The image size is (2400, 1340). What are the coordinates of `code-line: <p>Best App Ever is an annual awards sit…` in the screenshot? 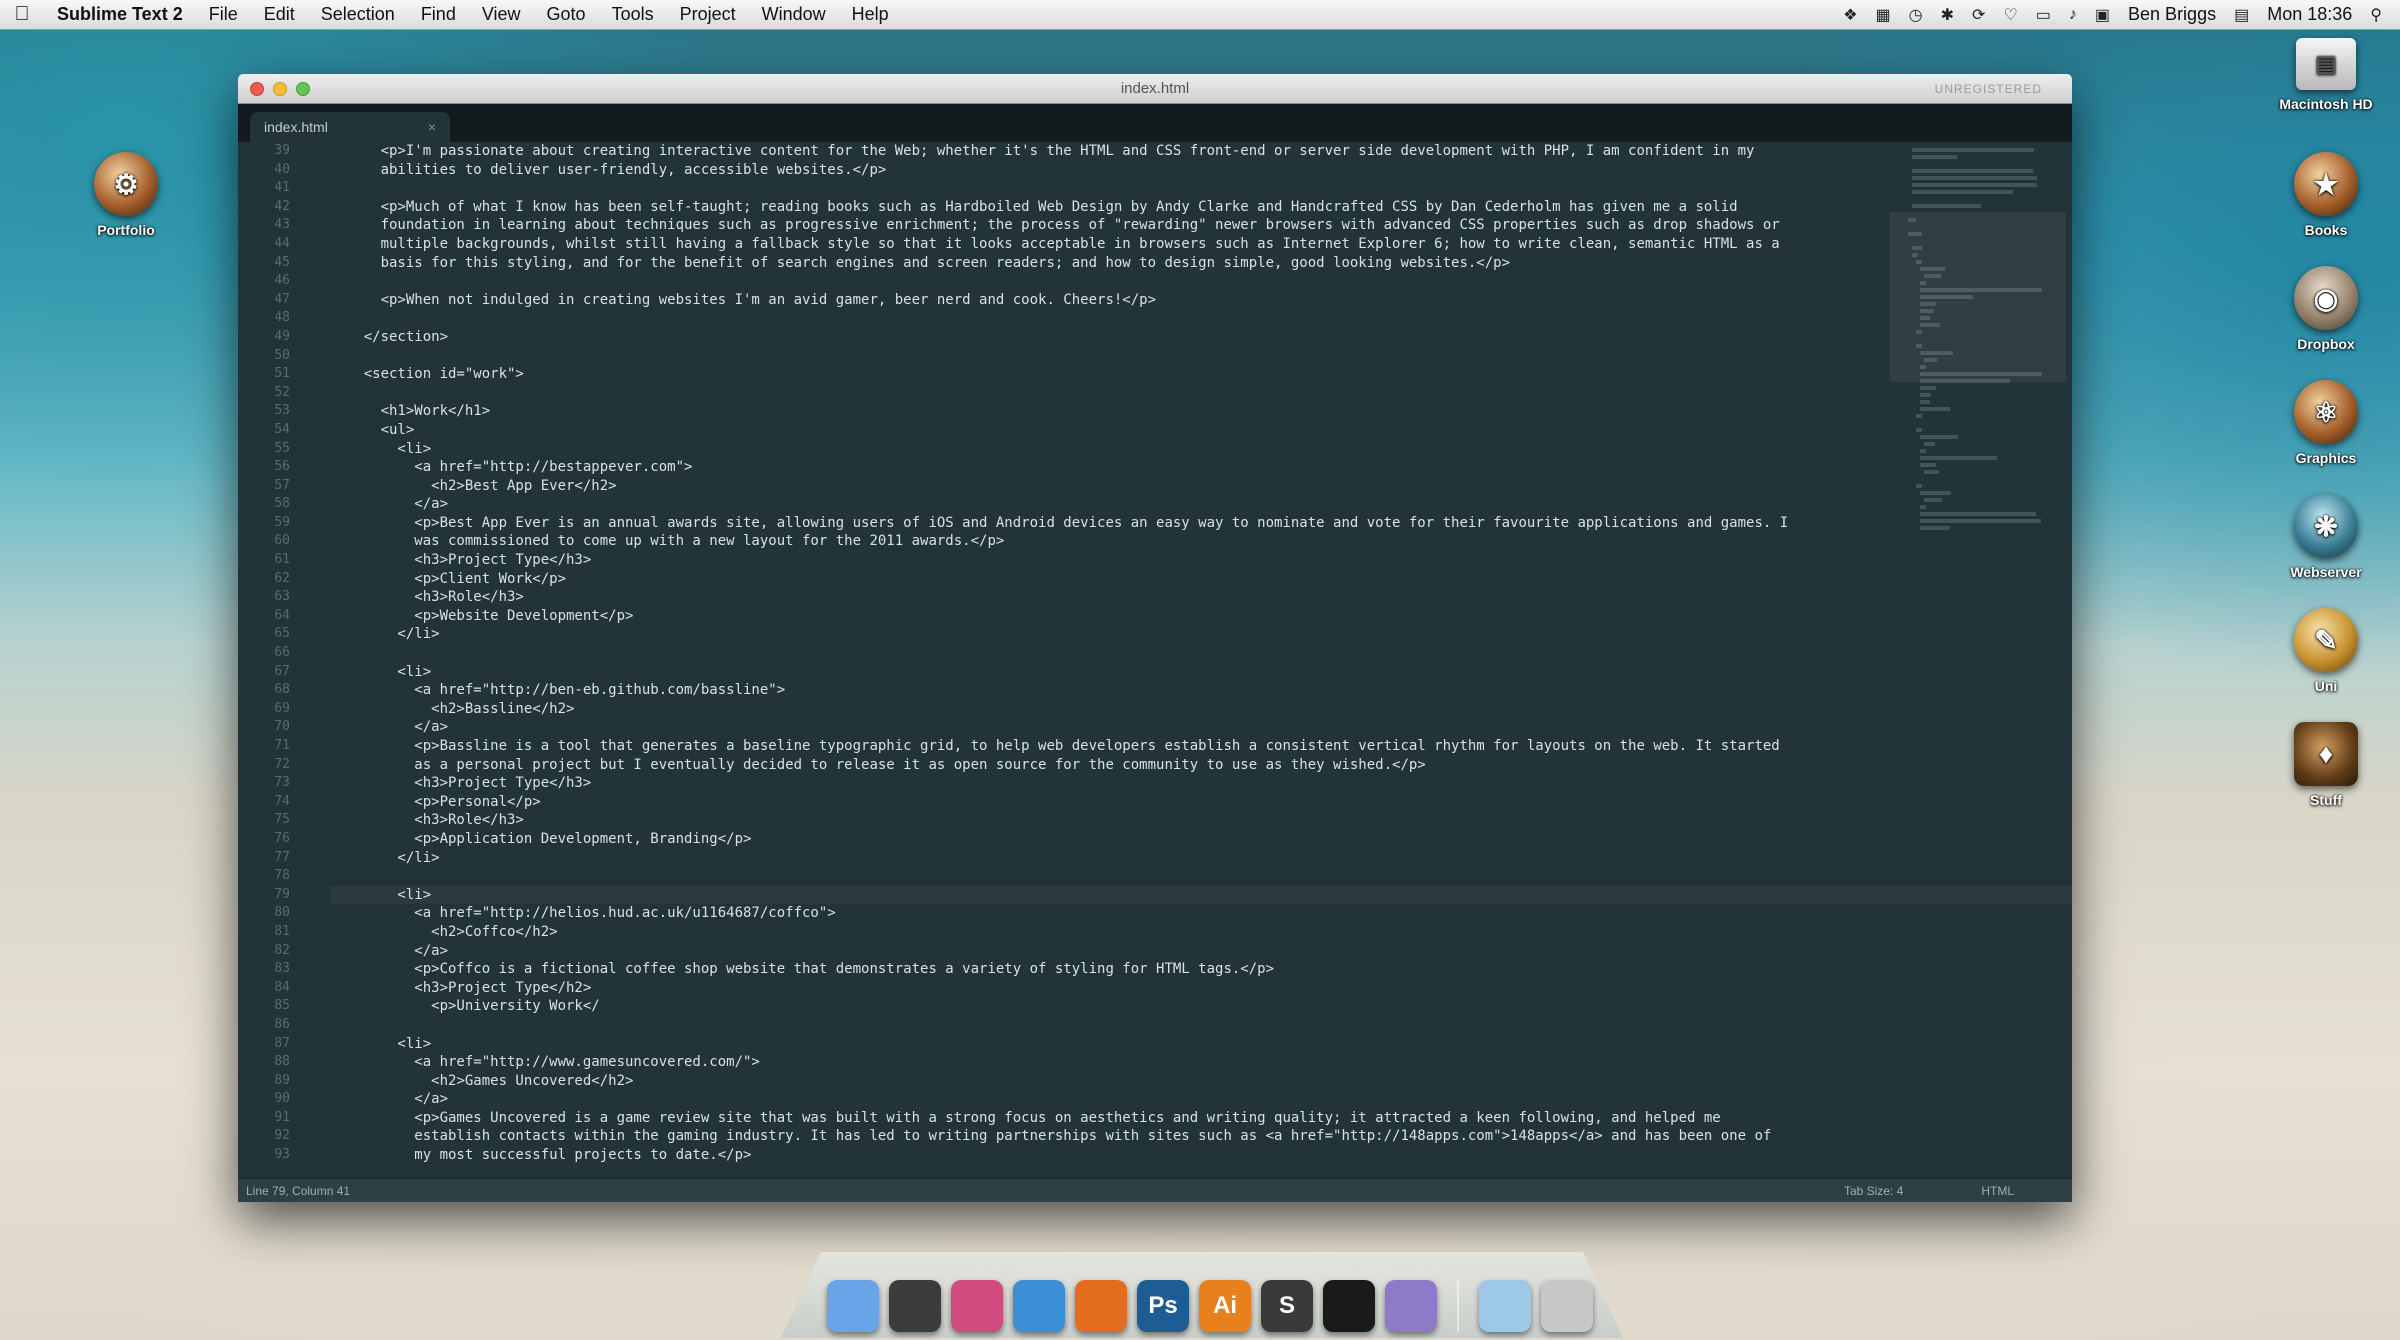 It's located at (1201, 523).